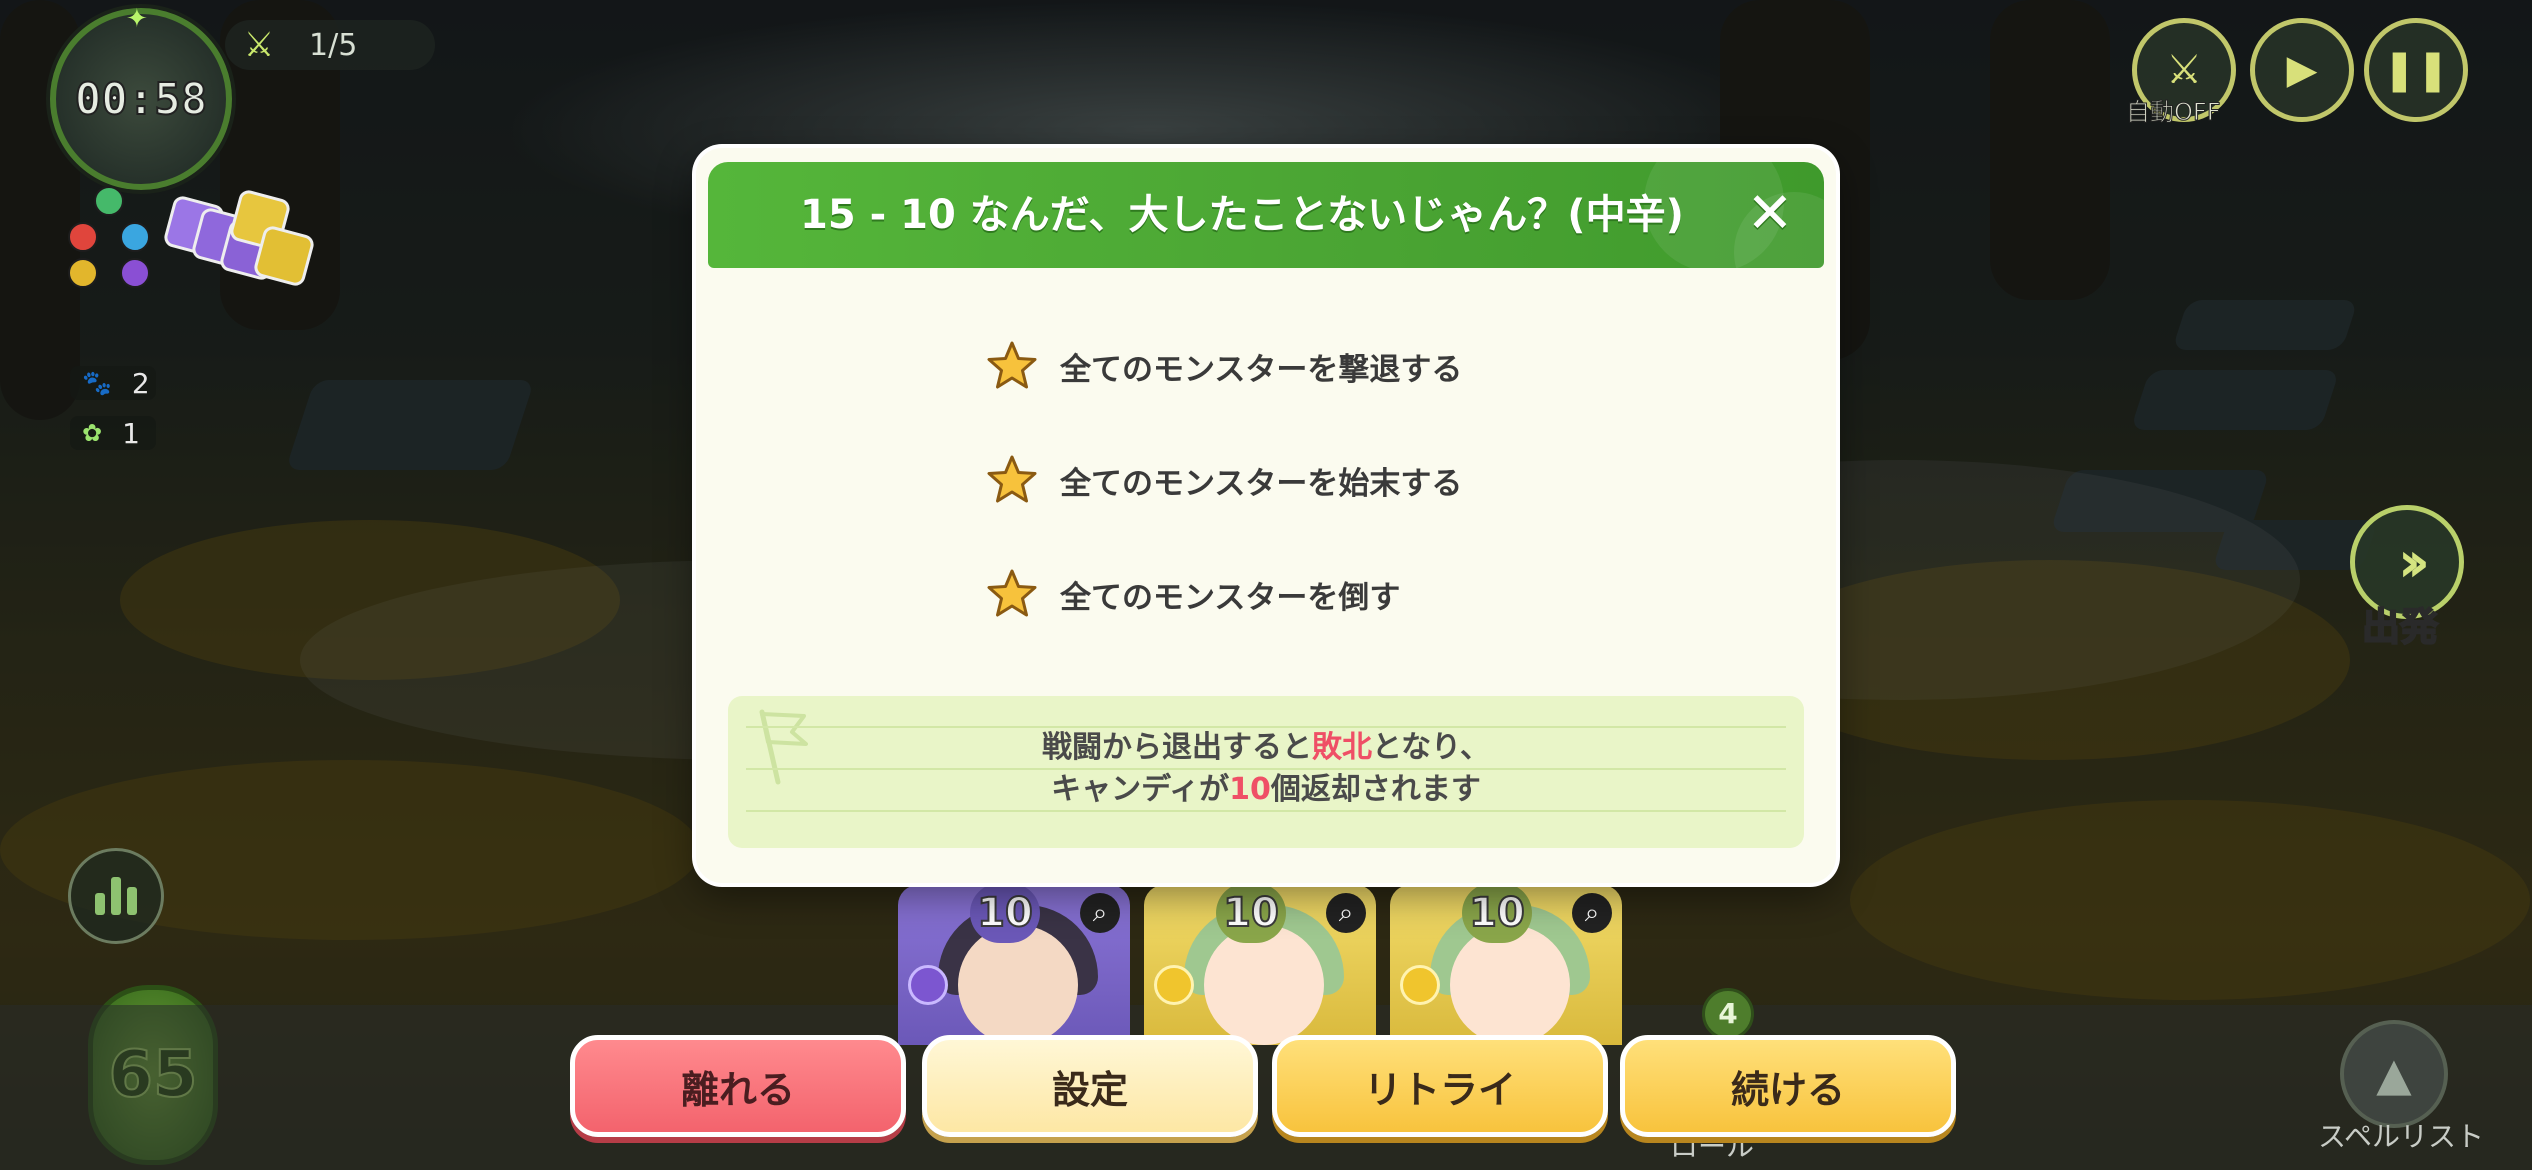  I want to click on notice-line-1: 戦闘から退出すると敗北となり、, so click(1266, 744).